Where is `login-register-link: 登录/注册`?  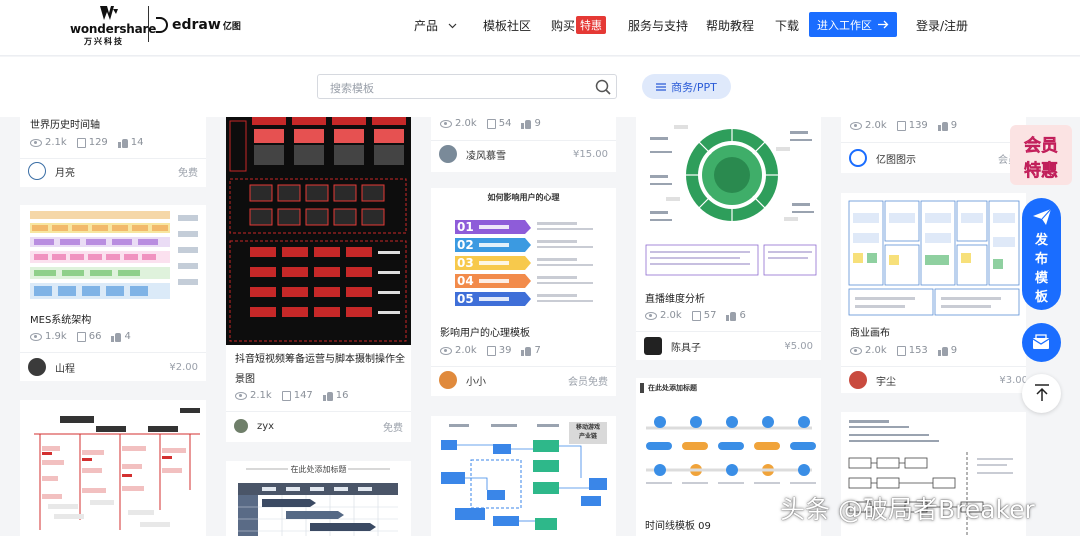 login-register-link: 登录/注册 is located at coordinates (942, 25).